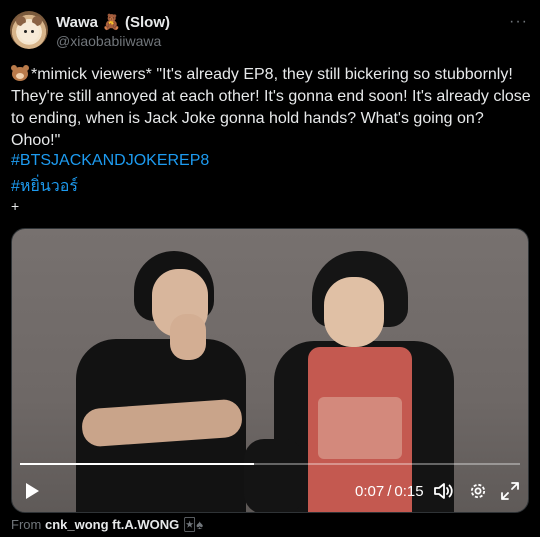 This screenshot has width=540, height=537. I want to click on teddy-bear-emoji: 🧸, so click(111, 22).